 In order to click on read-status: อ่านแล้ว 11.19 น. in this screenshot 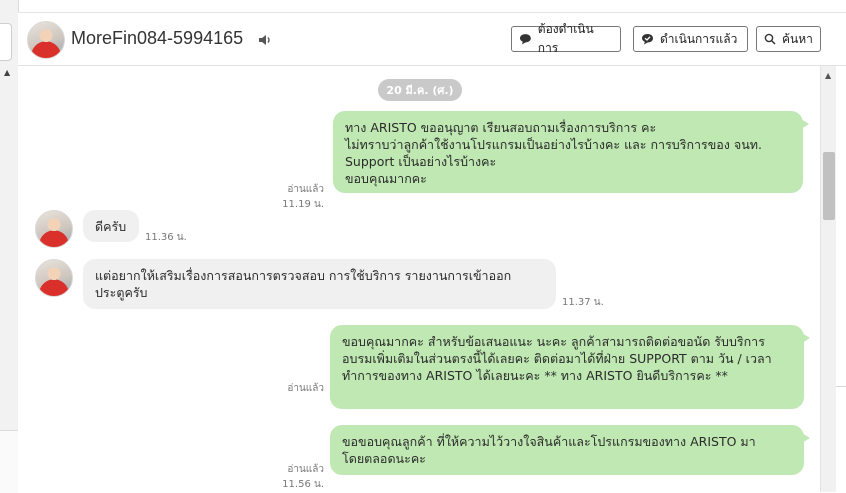, I will do `click(303, 197)`.